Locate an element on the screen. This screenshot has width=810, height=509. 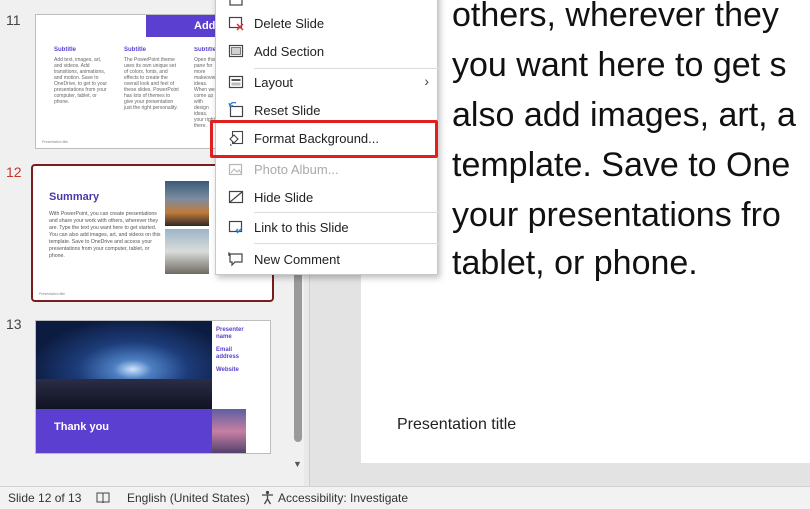
slide-13-contact-info: Presenter name Email address Website is located at coordinates (230, 350).